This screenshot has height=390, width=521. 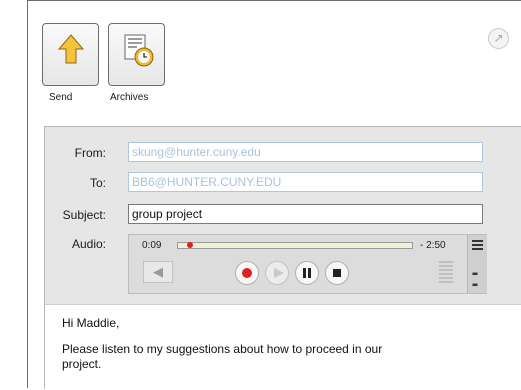 What do you see at coordinates (477, 245) in the screenshot?
I see `menu-icon` at bounding box center [477, 245].